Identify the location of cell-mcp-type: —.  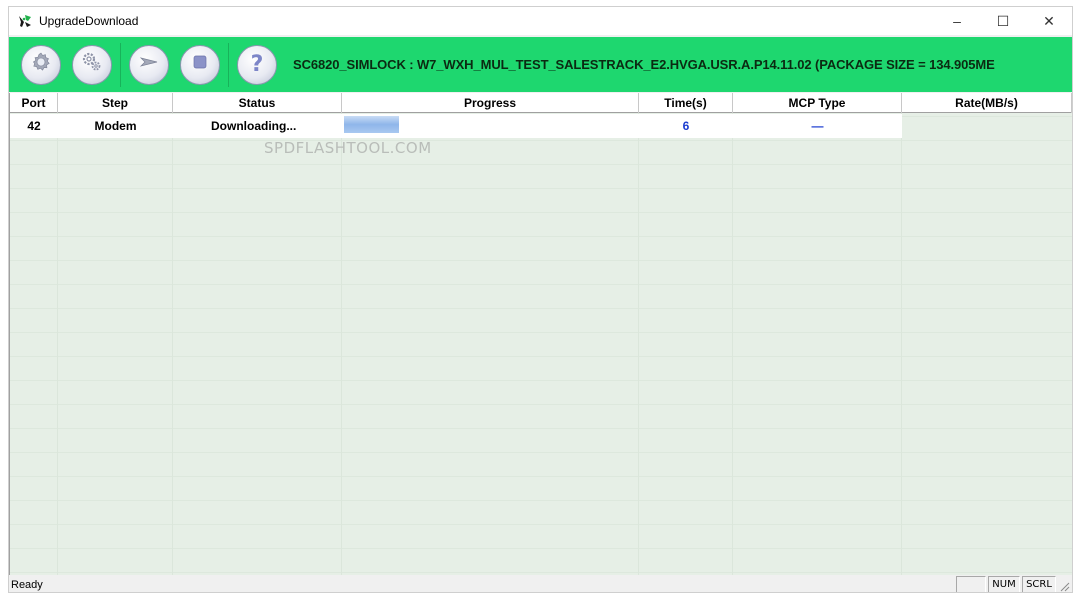
(817, 126).